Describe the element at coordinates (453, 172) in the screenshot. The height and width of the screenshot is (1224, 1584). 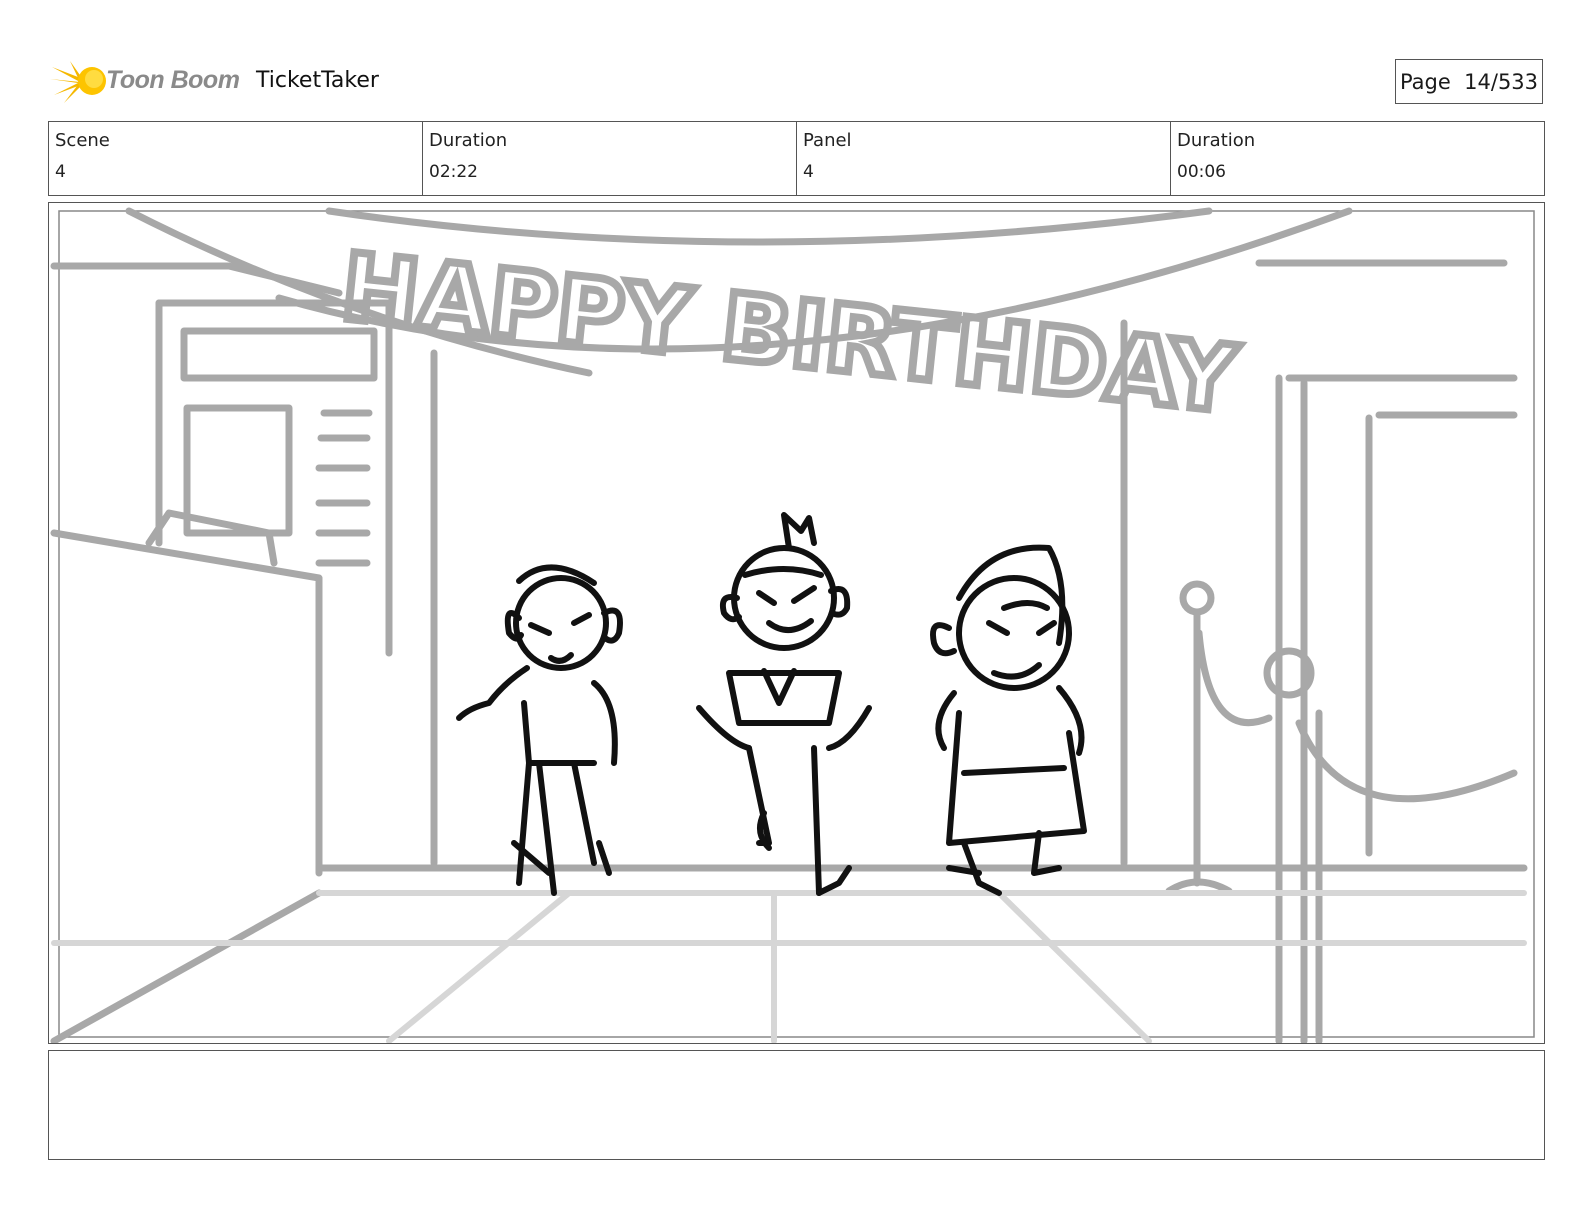
I see `scene-duration-value: 02:22` at that location.